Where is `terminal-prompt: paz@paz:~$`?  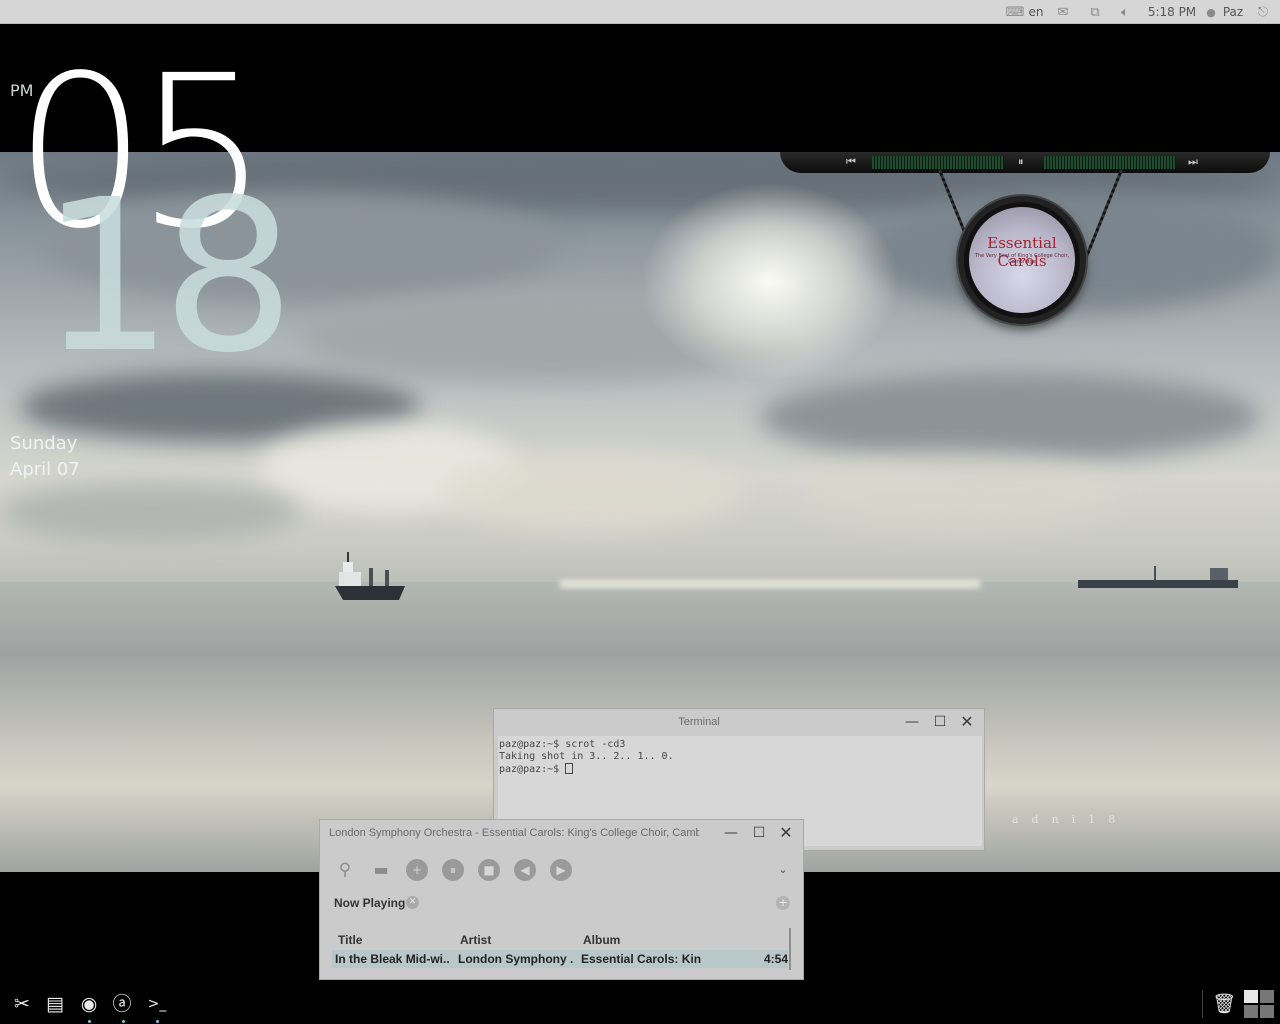 terminal-prompt: paz@paz:~$ is located at coordinates (532, 769).